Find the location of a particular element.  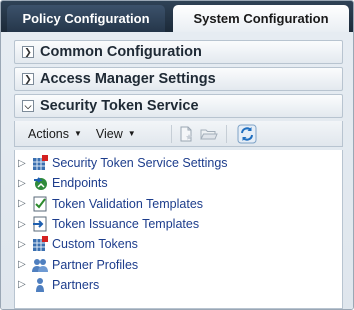

tree-item-token-validation-templates: ▷ Token Validation Templates is located at coordinates (178, 204).